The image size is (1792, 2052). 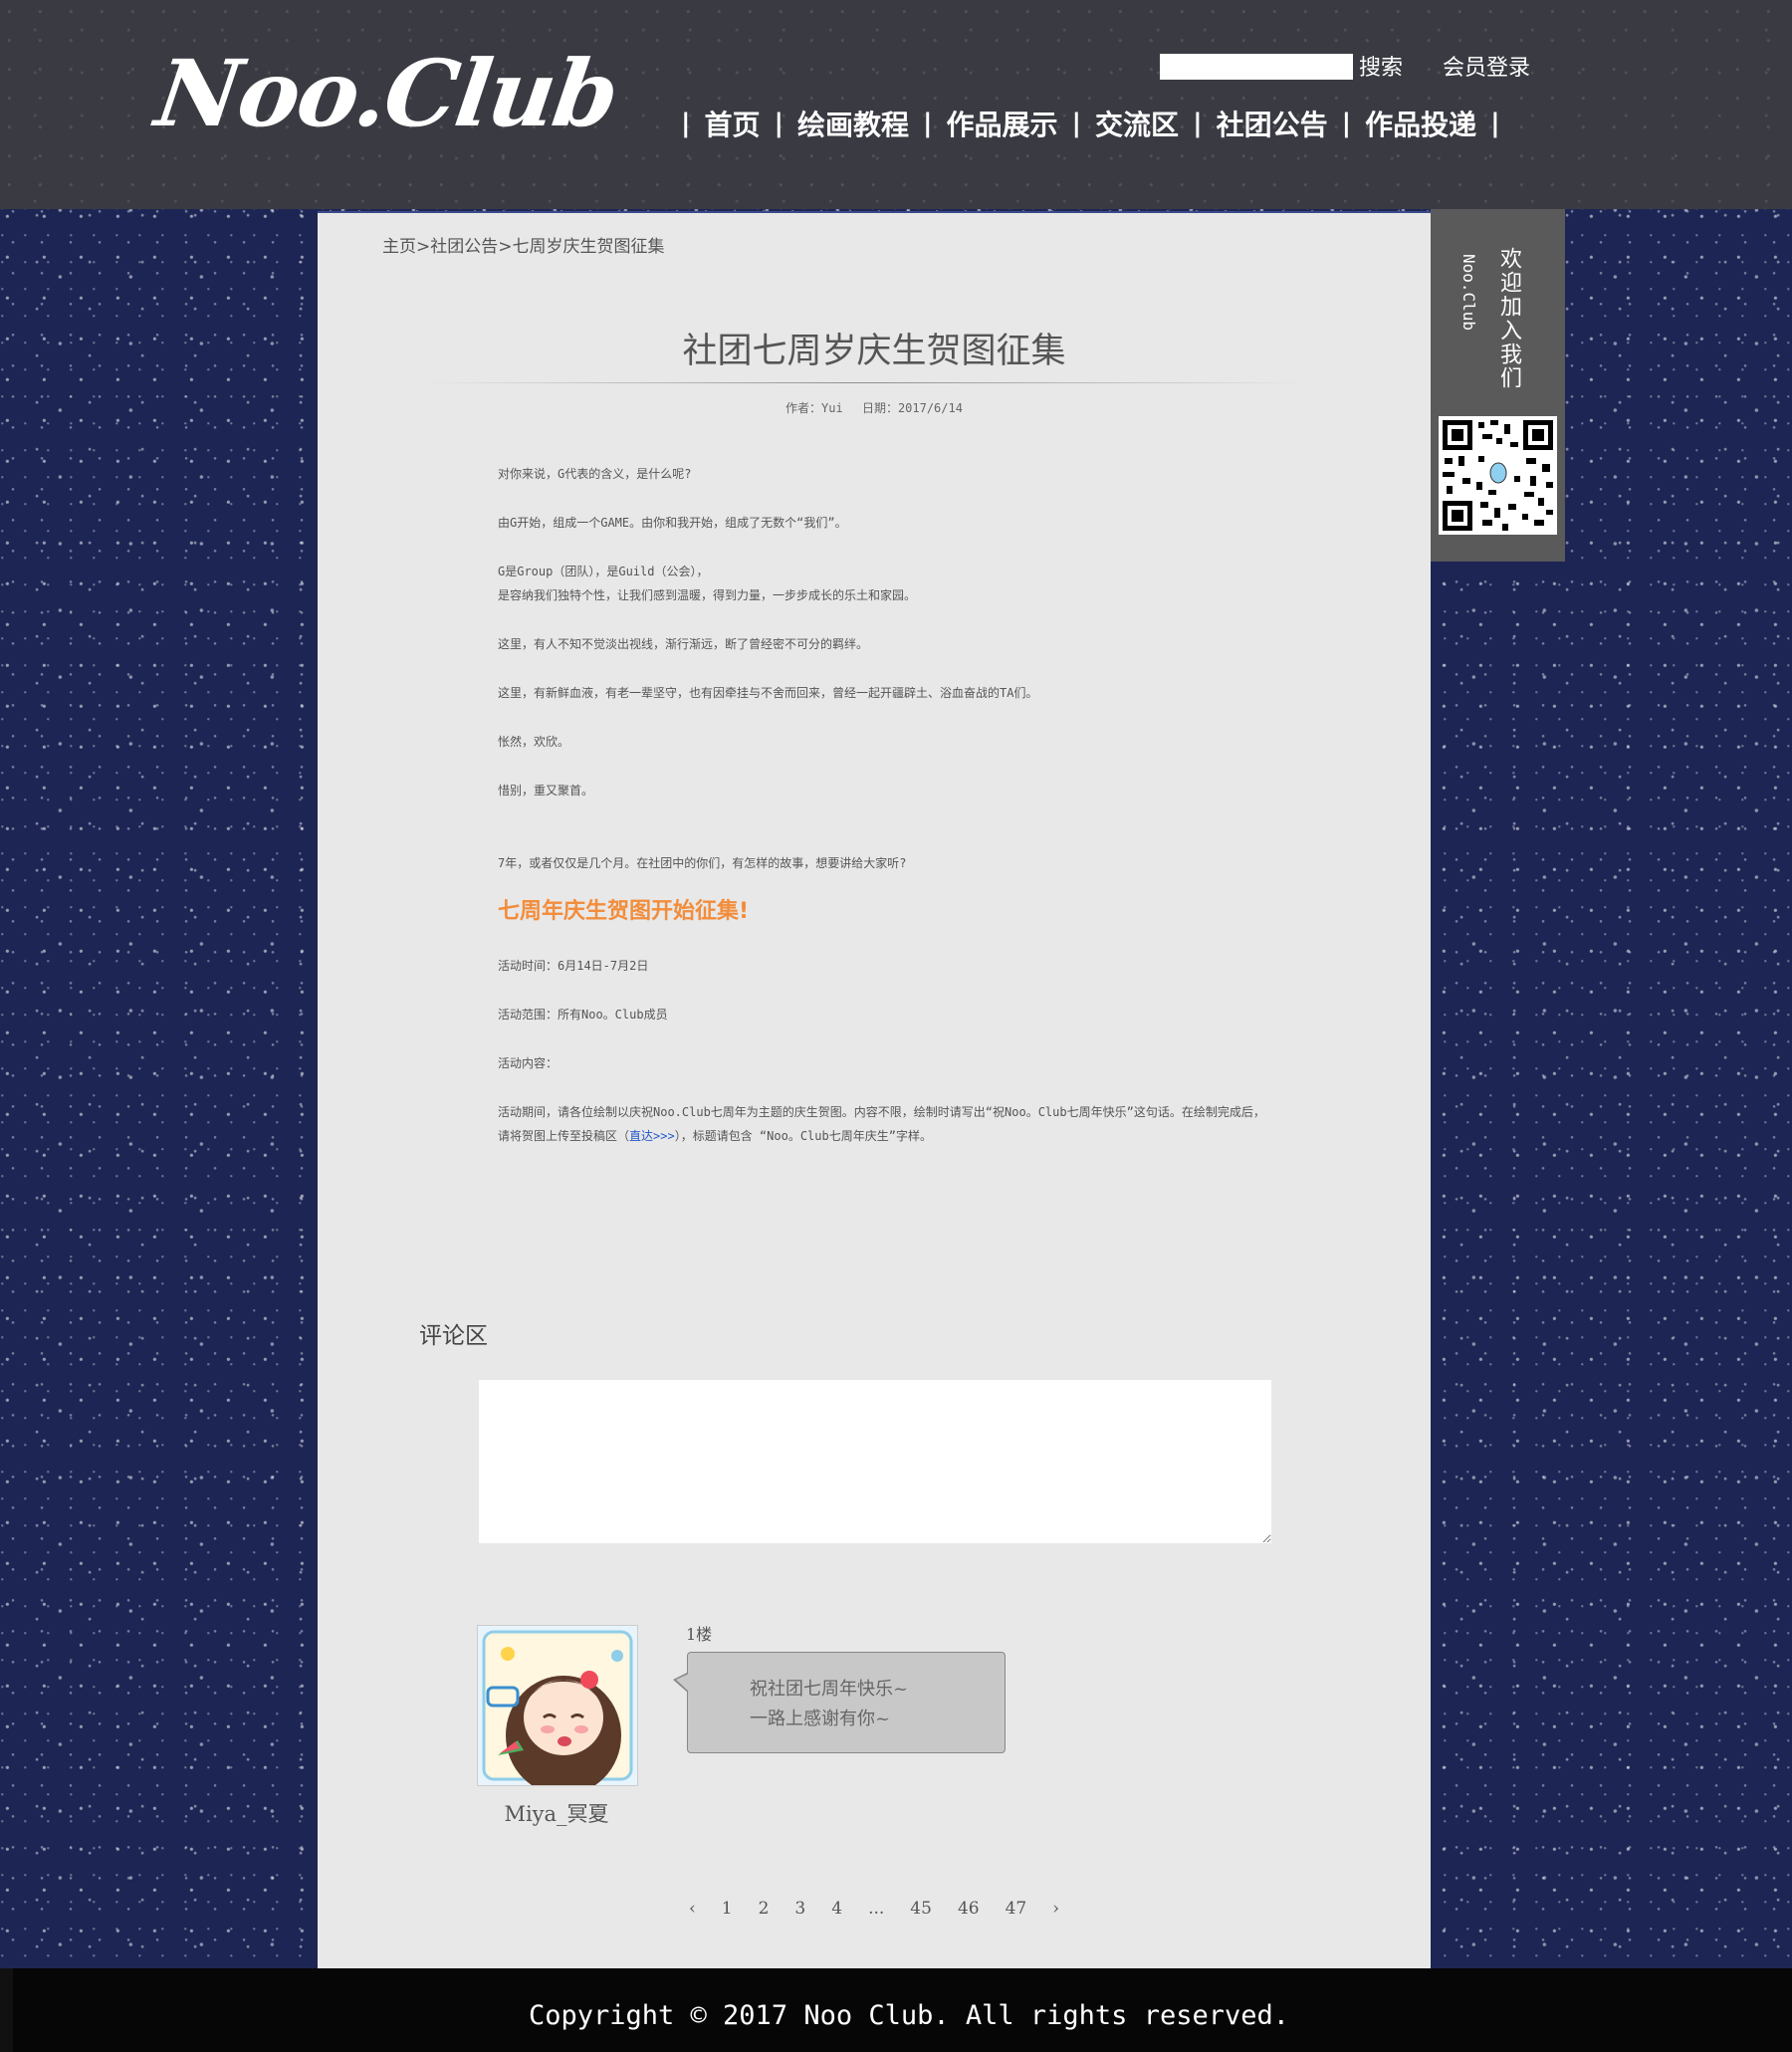 I want to click on article-paragraph: 7年，或者仅仅是几个月。在社团中的你们，有怎样的故事，想要讲给大家听?, so click(x=702, y=863).